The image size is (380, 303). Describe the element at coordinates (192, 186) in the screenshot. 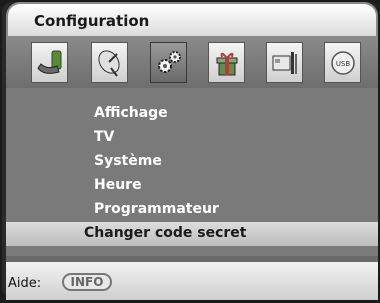

I see `menu-item-heure: Heure` at that location.